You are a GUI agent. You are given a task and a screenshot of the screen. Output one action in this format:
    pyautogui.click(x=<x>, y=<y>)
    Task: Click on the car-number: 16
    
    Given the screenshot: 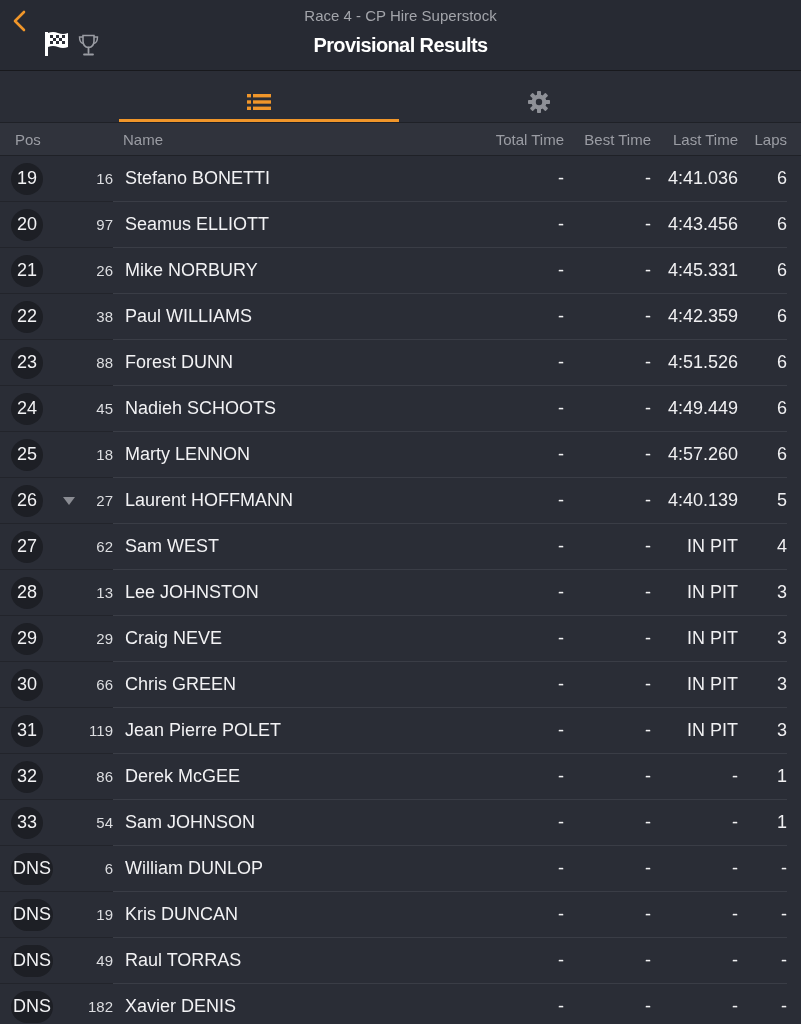 What is the action you would take?
    pyautogui.click(x=104, y=178)
    